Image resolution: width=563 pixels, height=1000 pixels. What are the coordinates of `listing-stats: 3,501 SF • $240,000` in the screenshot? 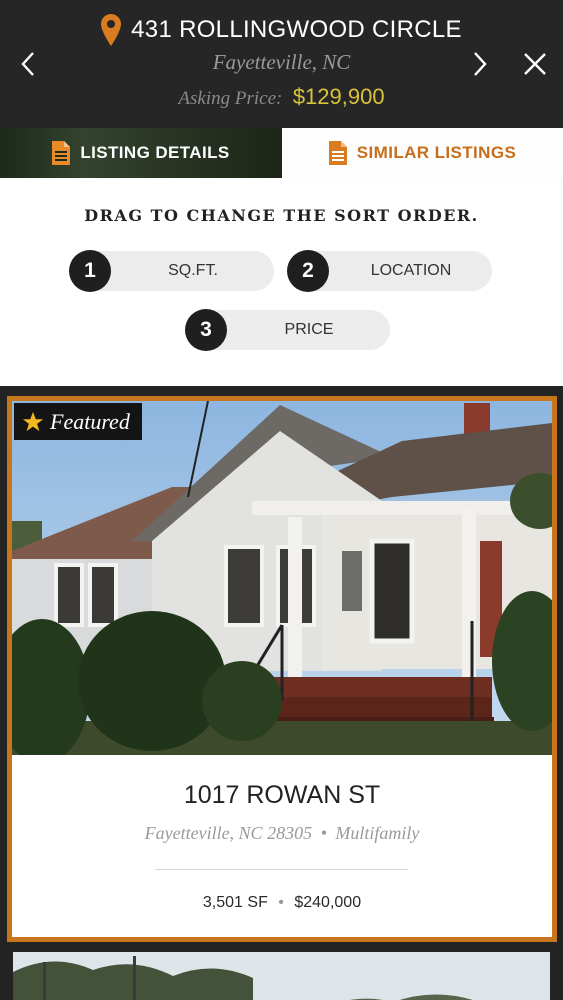 It's located at (282, 903).